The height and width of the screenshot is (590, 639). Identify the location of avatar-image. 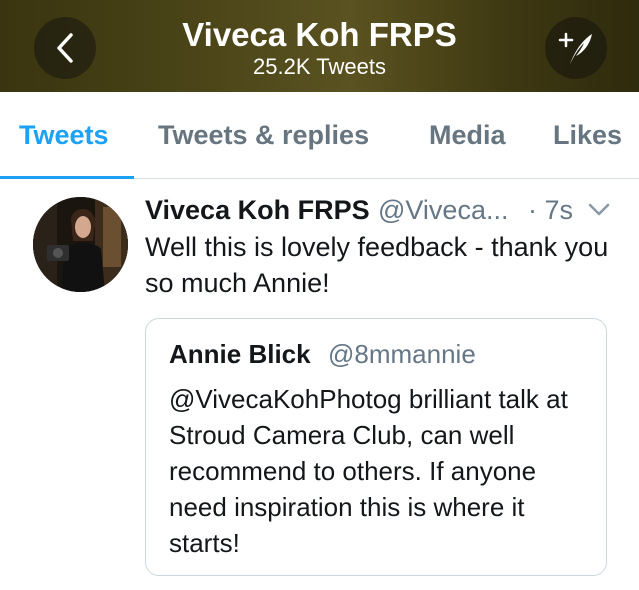
(80, 244).